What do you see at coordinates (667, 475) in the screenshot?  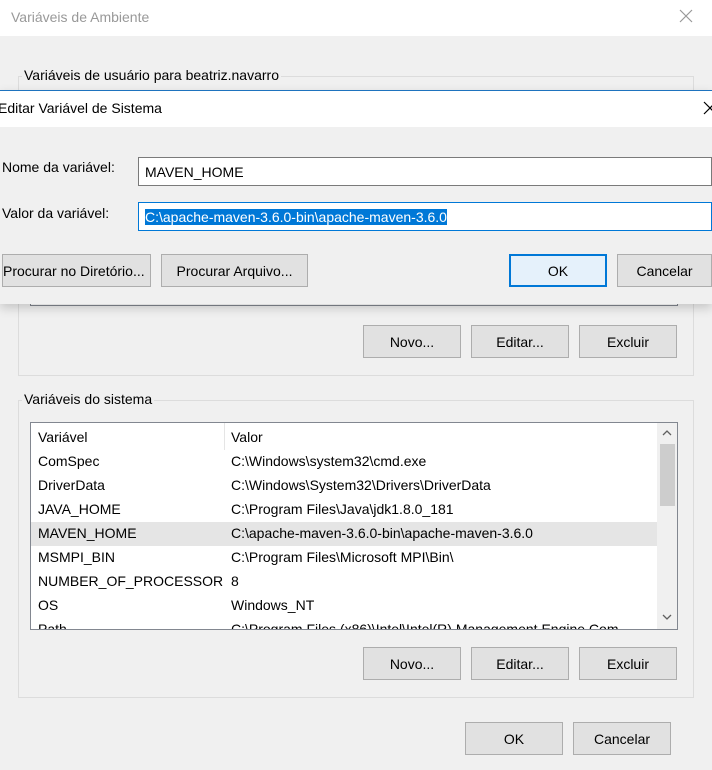 I see `scrollbar-thumb` at bounding box center [667, 475].